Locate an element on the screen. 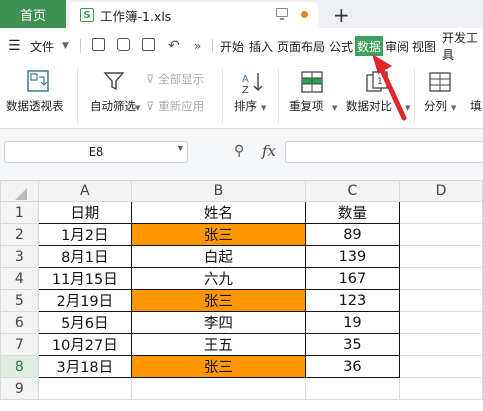 Image resolution: width=483 pixels, height=411 pixels. row-header: 6 is located at coordinates (19, 322).